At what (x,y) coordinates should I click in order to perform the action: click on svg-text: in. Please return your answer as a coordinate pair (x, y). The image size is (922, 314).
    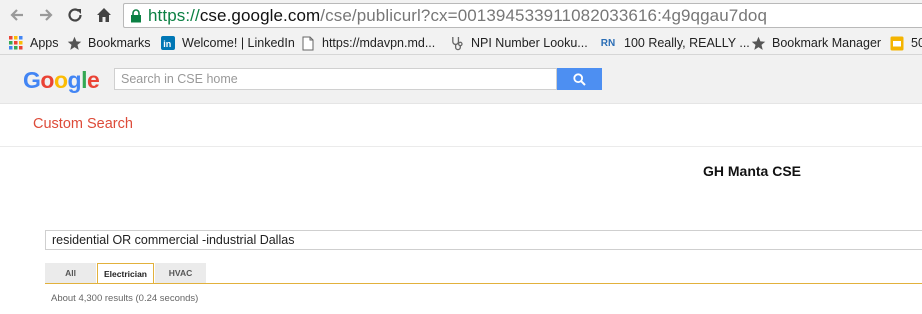
    Looking at the image, I should click on (167, 44).